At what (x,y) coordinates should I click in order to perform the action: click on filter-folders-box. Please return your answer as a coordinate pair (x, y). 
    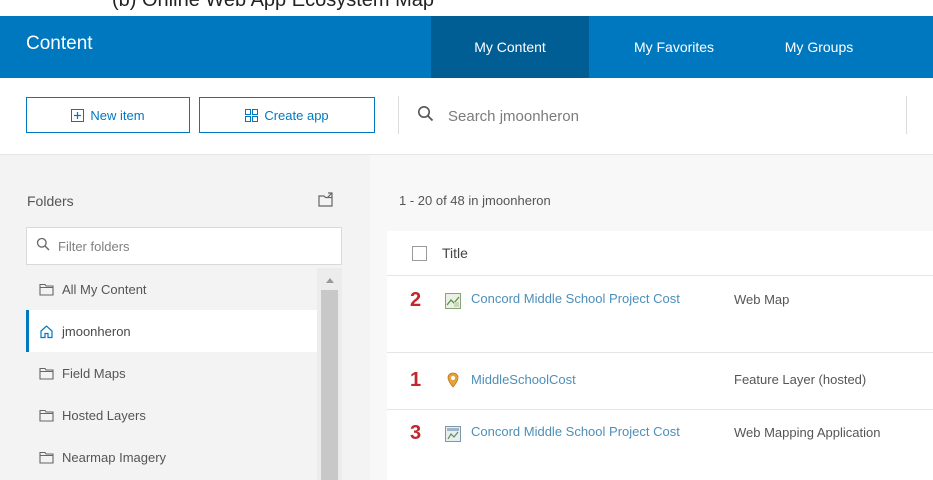
    Looking at the image, I should click on (184, 246).